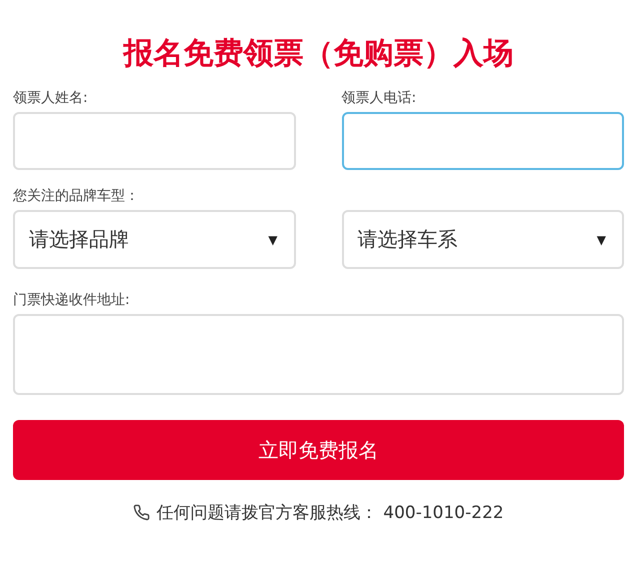 This screenshot has width=638, height=564. Describe the element at coordinates (141, 512) in the screenshot. I see `phone-icon` at that location.